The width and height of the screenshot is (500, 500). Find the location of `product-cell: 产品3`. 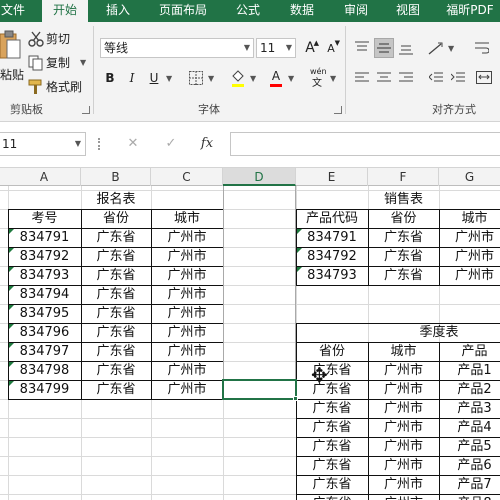

product-cell: 产品3 is located at coordinates (469, 408).